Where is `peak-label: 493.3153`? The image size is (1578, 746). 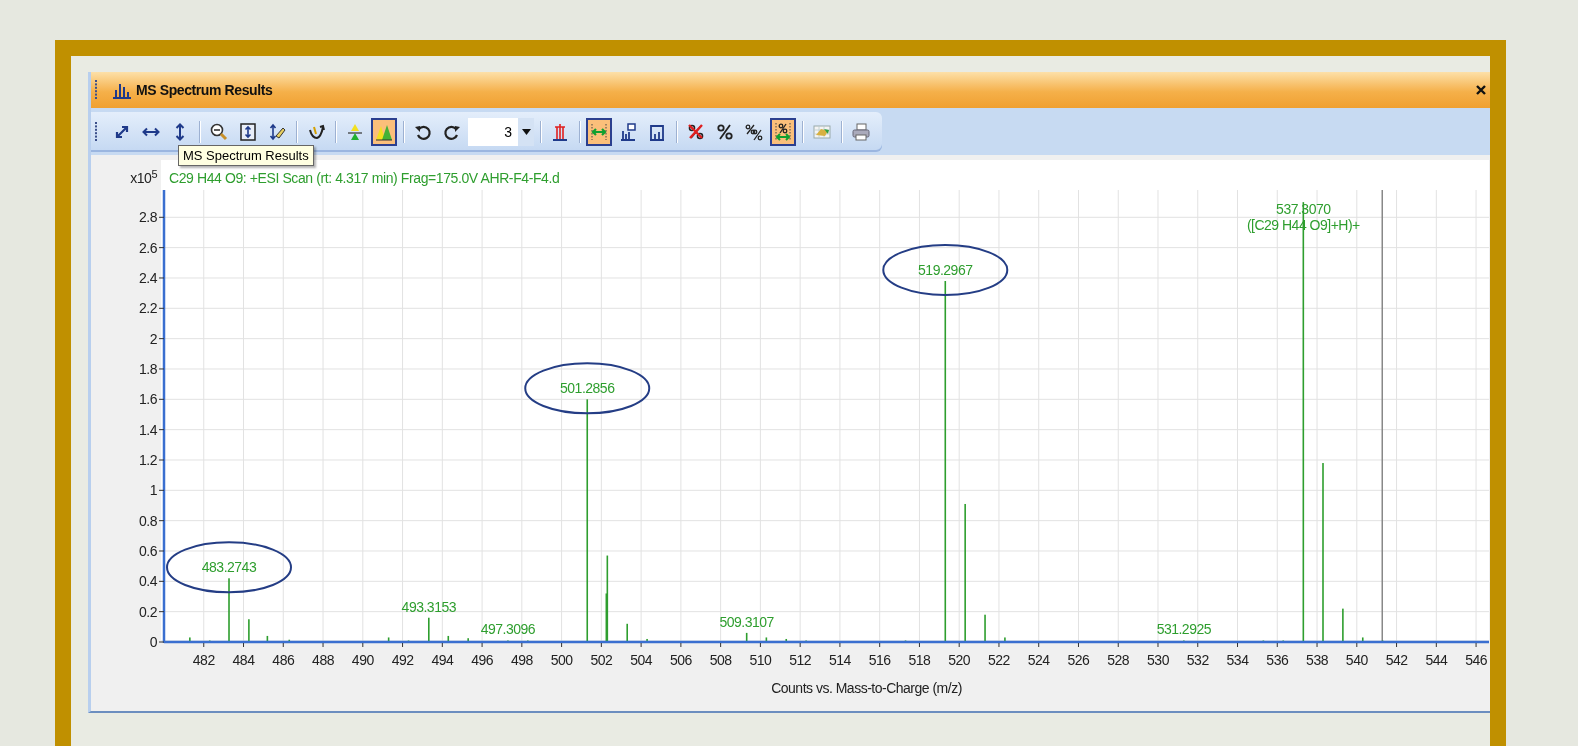 peak-label: 493.3153 is located at coordinates (428, 606).